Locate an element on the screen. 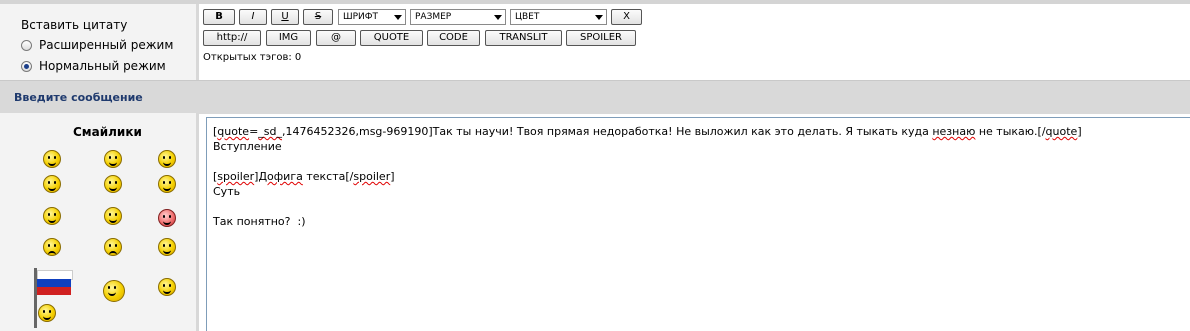  color-select: ЦВЕТ is located at coordinates (558, 17).